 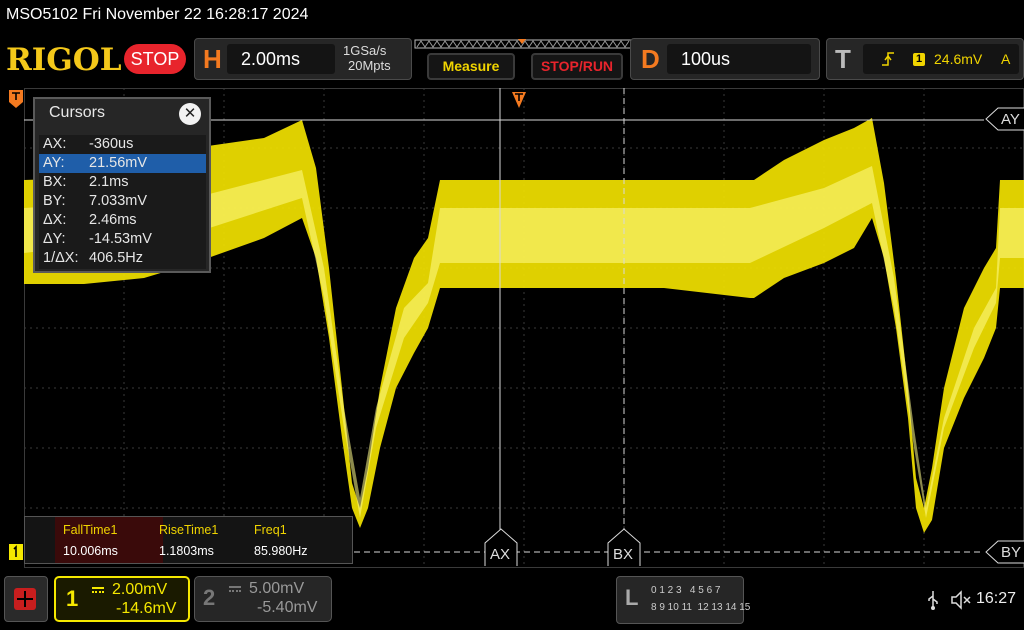 I want to click on usb-icon, so click(x=933, y=600).